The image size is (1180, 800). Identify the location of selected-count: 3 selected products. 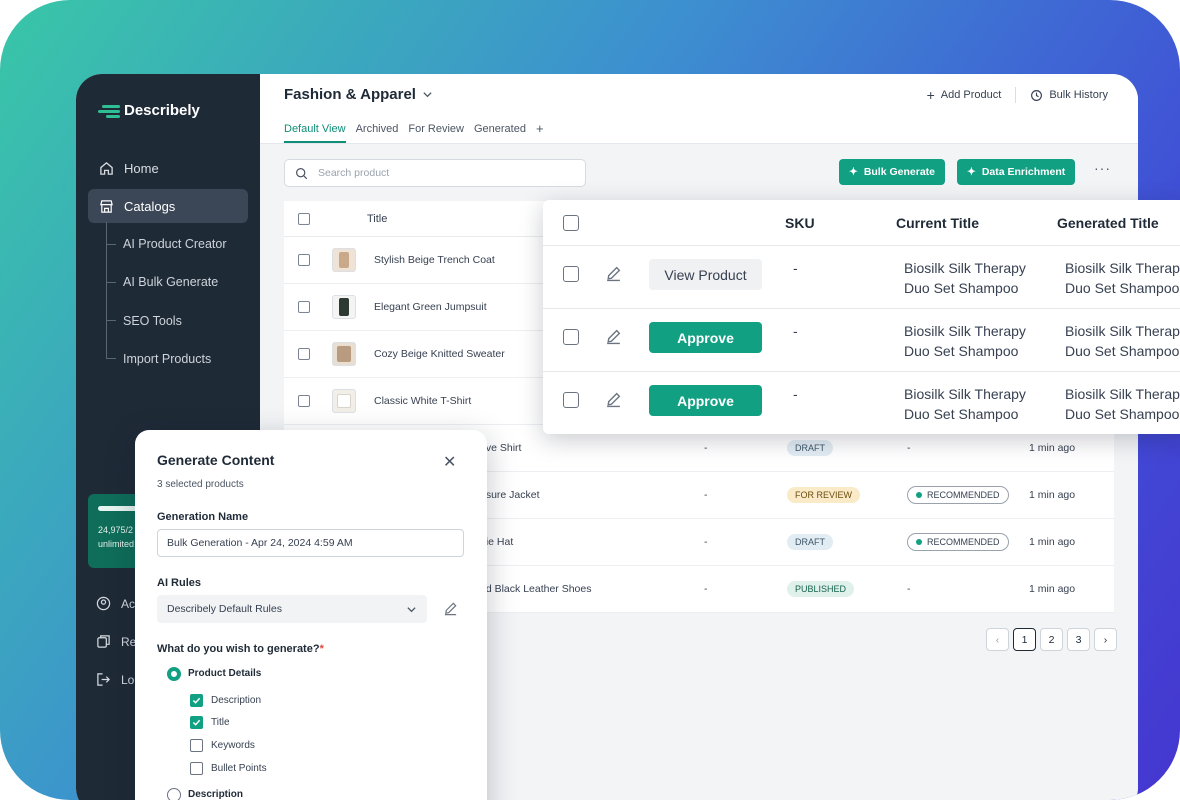
(200, 484).